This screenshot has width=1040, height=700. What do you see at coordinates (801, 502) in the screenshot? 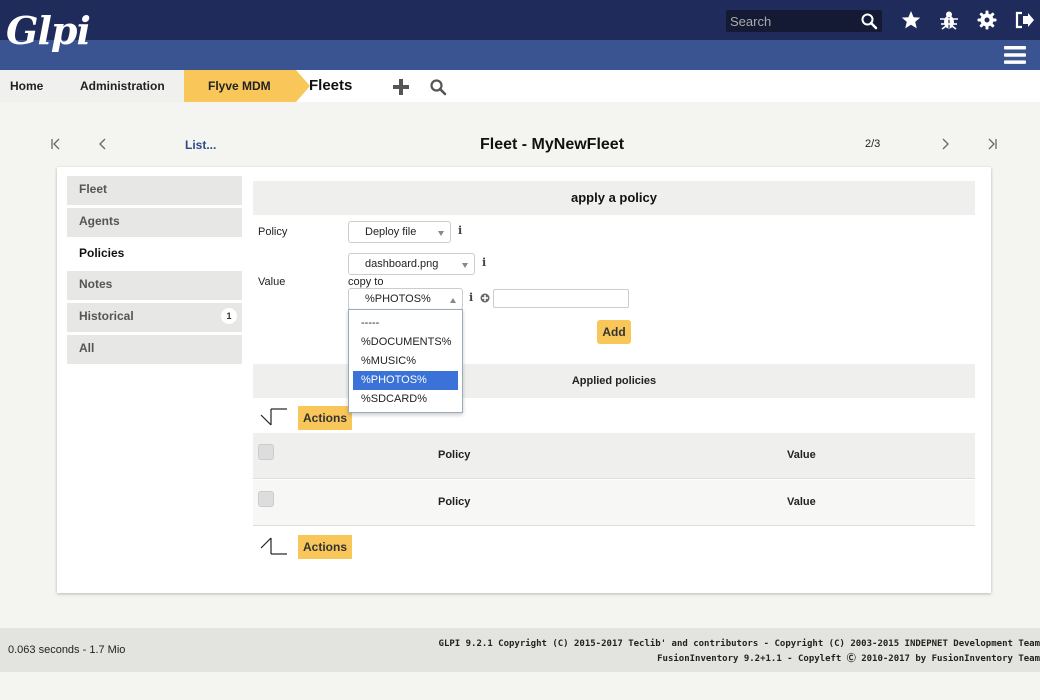
I see `column-footer-value: Value` at bounding box center [801, 502].